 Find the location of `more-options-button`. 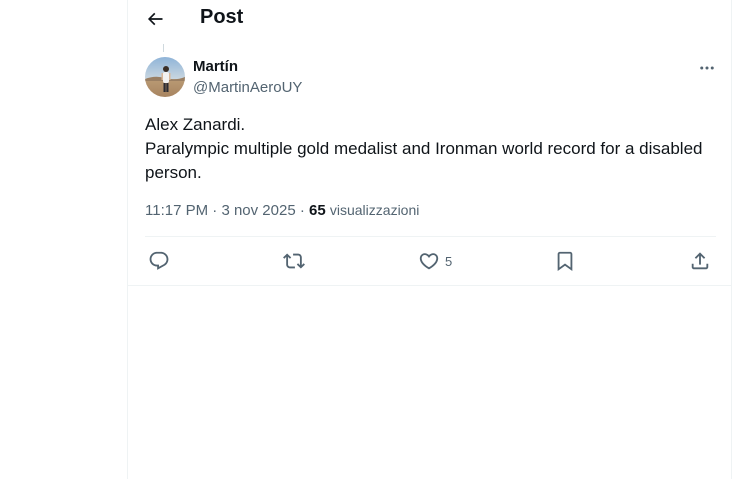

more-options-button is located at coordinates (707, 68).